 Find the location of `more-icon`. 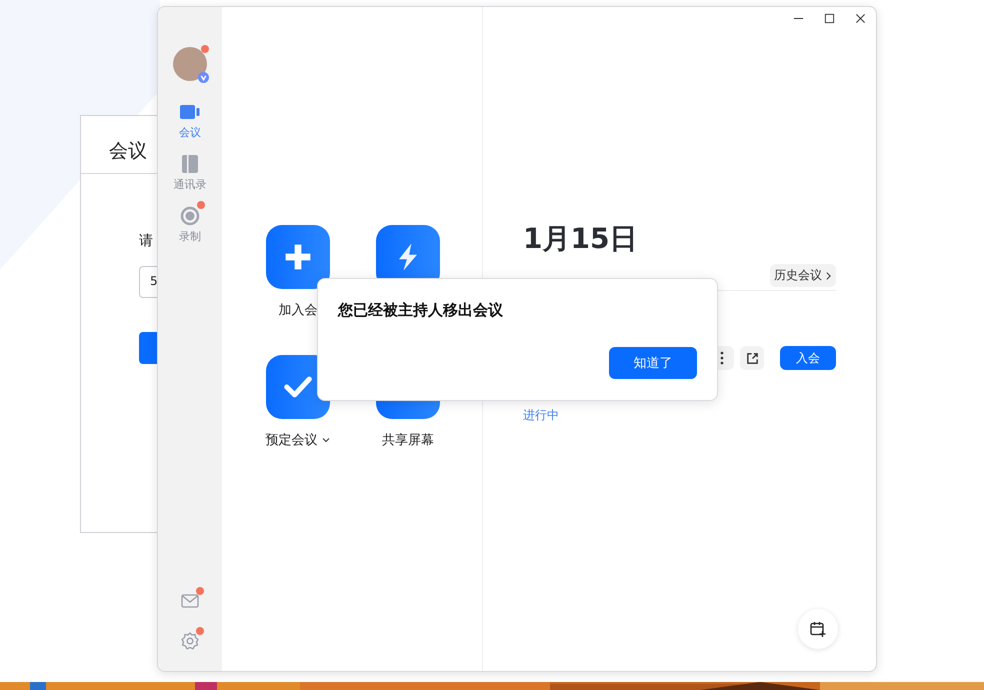

more-icon is located at coordinates (722, 358).